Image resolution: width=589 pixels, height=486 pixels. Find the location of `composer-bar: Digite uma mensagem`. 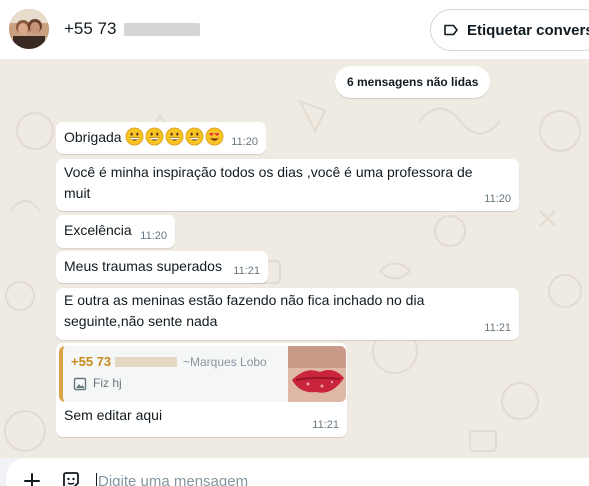

composer-bar: Digite uma mensagem is located at coordinates (294, 472).